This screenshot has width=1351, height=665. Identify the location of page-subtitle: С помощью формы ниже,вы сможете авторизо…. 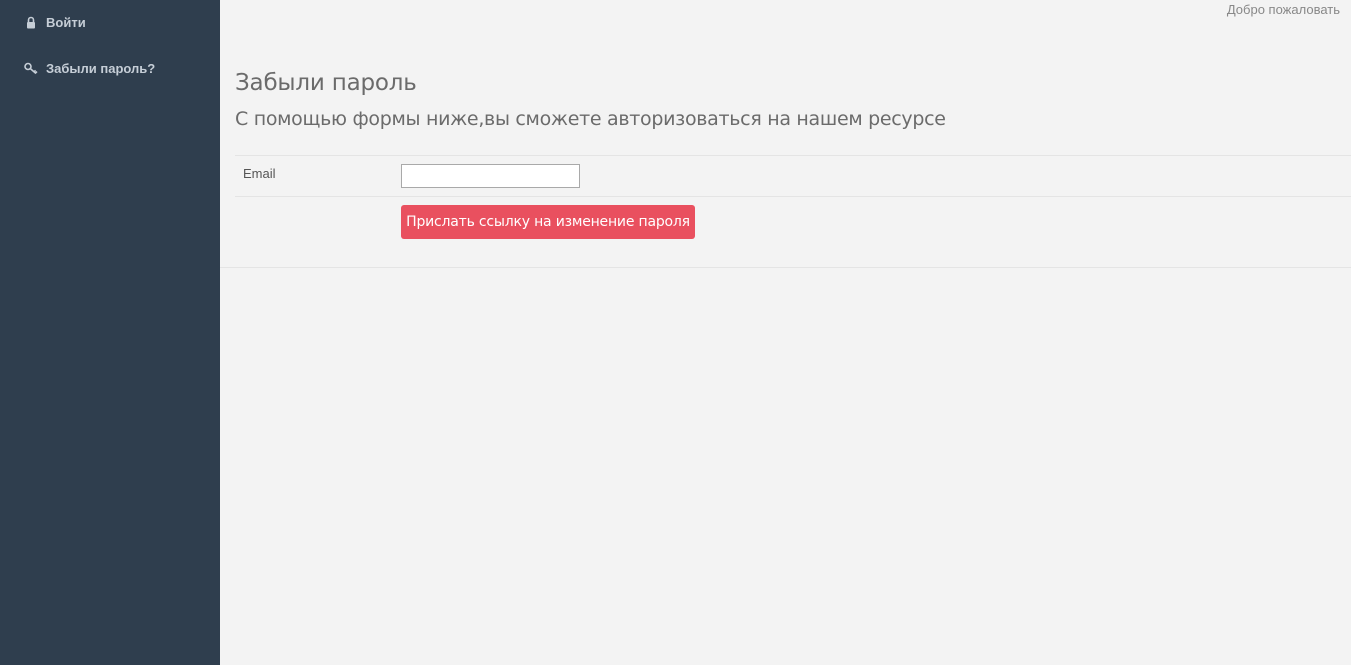
(590, 119).